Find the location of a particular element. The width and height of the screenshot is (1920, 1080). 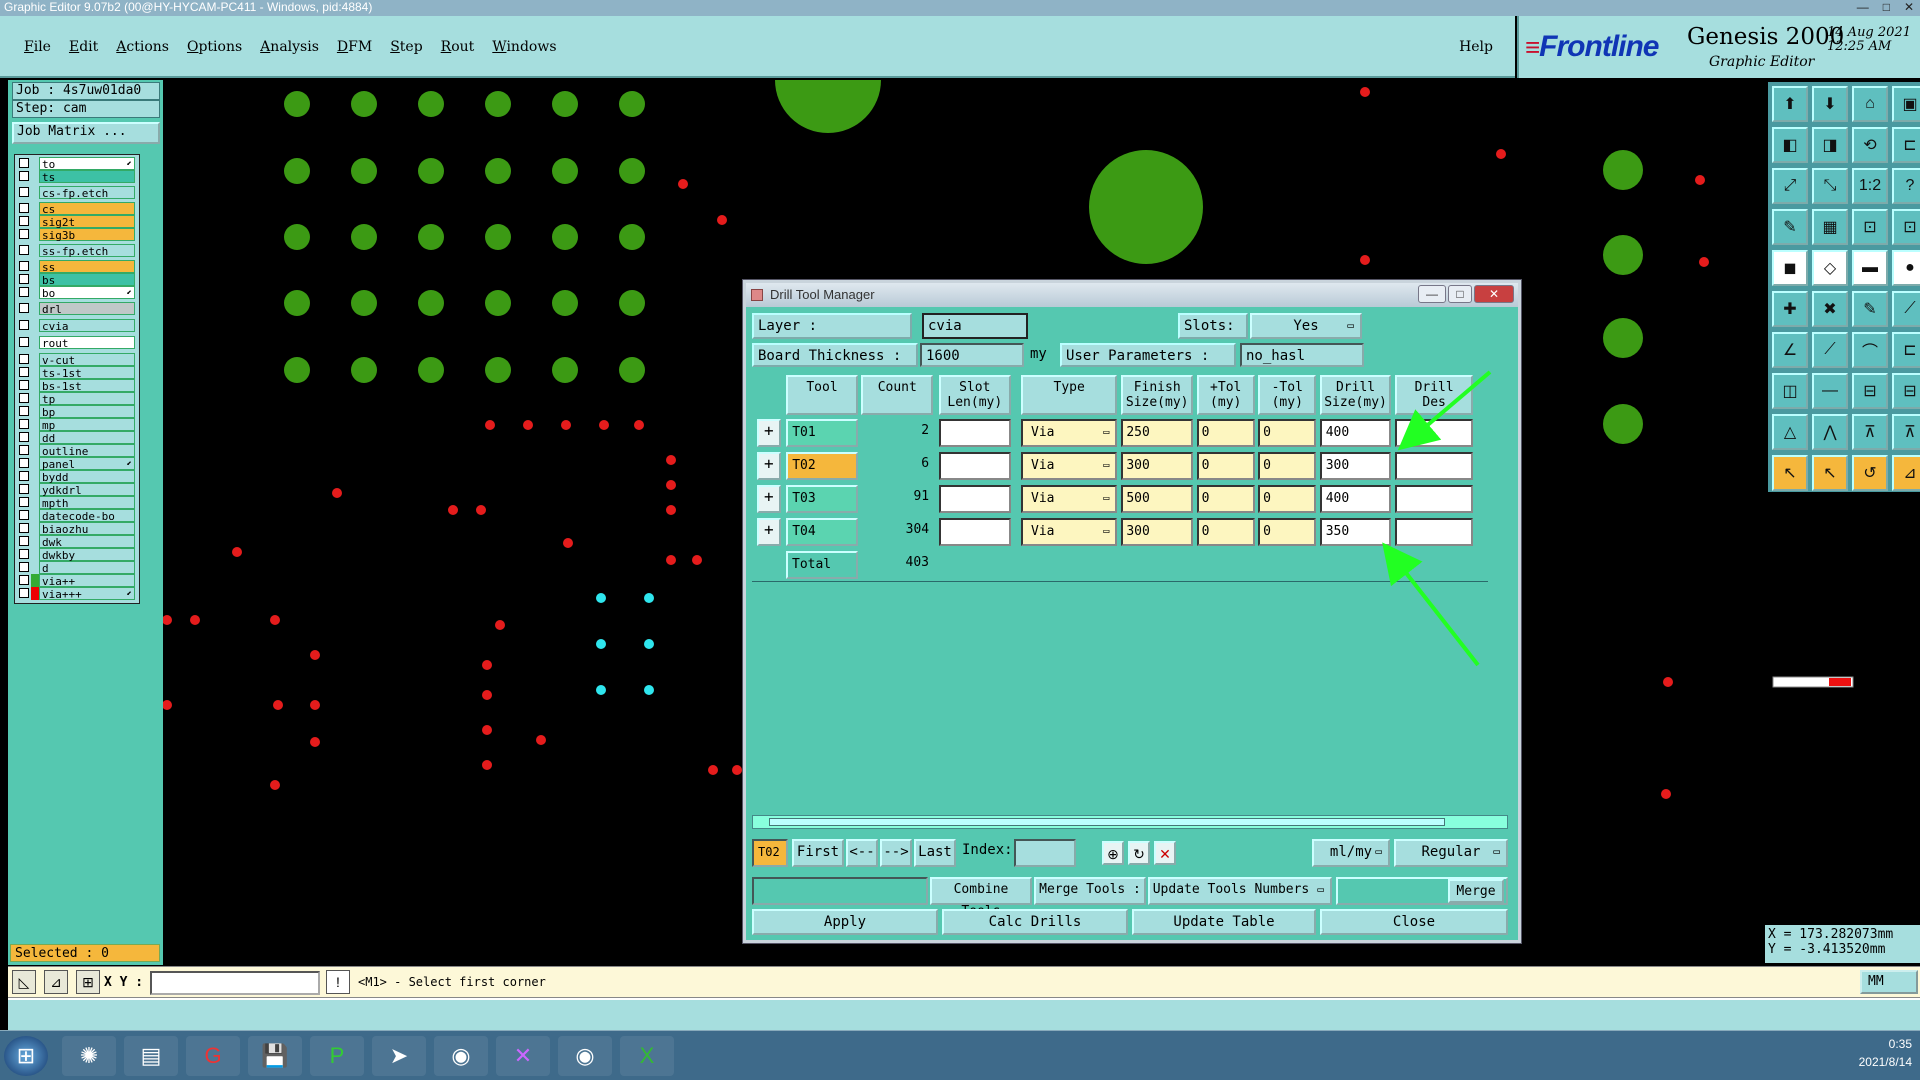

layer-row: d is located at coordinates (78, 568).